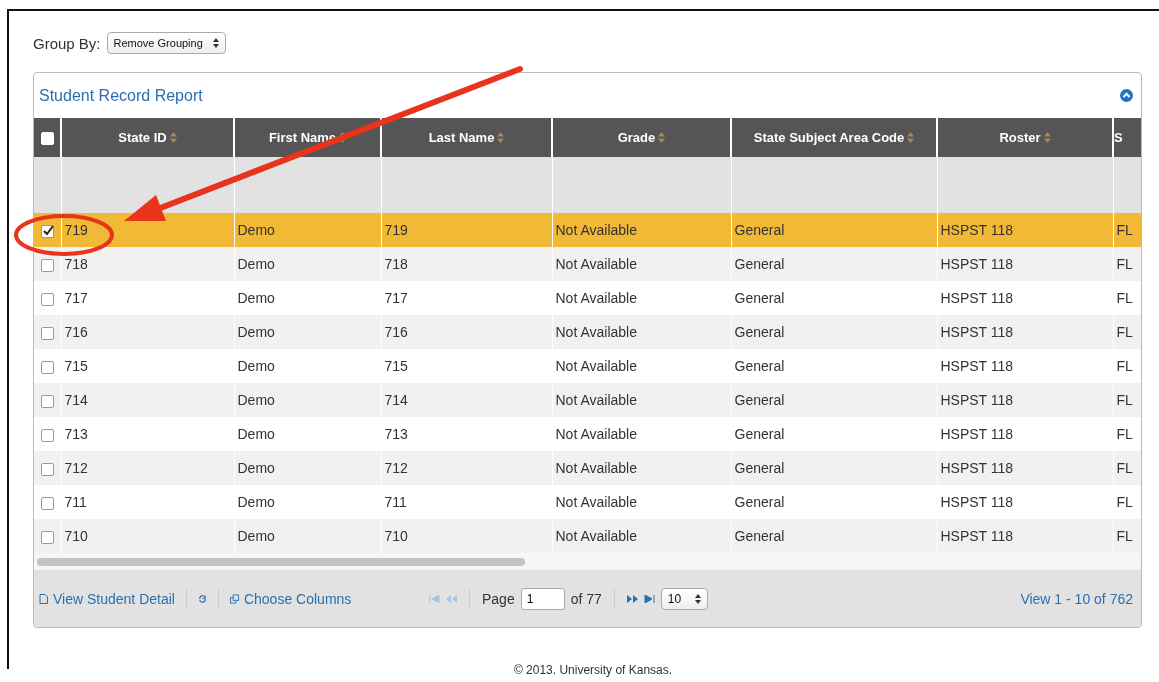  Describe the element at coordinates (281, 561) in the screenshot. I see `scrollbar-thumb` at that location.